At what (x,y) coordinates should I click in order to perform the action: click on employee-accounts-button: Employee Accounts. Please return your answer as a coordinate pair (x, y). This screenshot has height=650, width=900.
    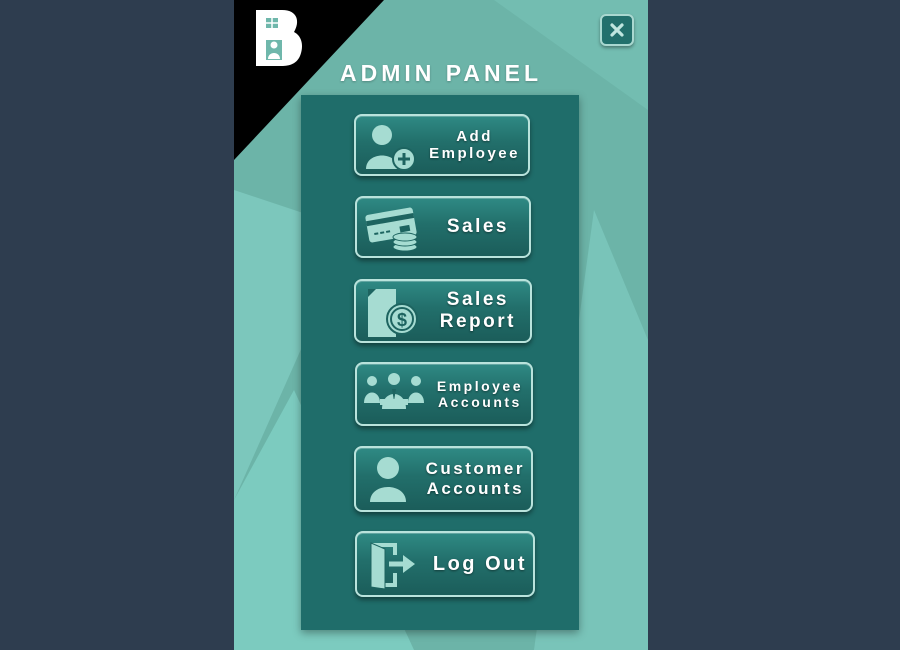
    Looking at the image, I should click on (444, 394).